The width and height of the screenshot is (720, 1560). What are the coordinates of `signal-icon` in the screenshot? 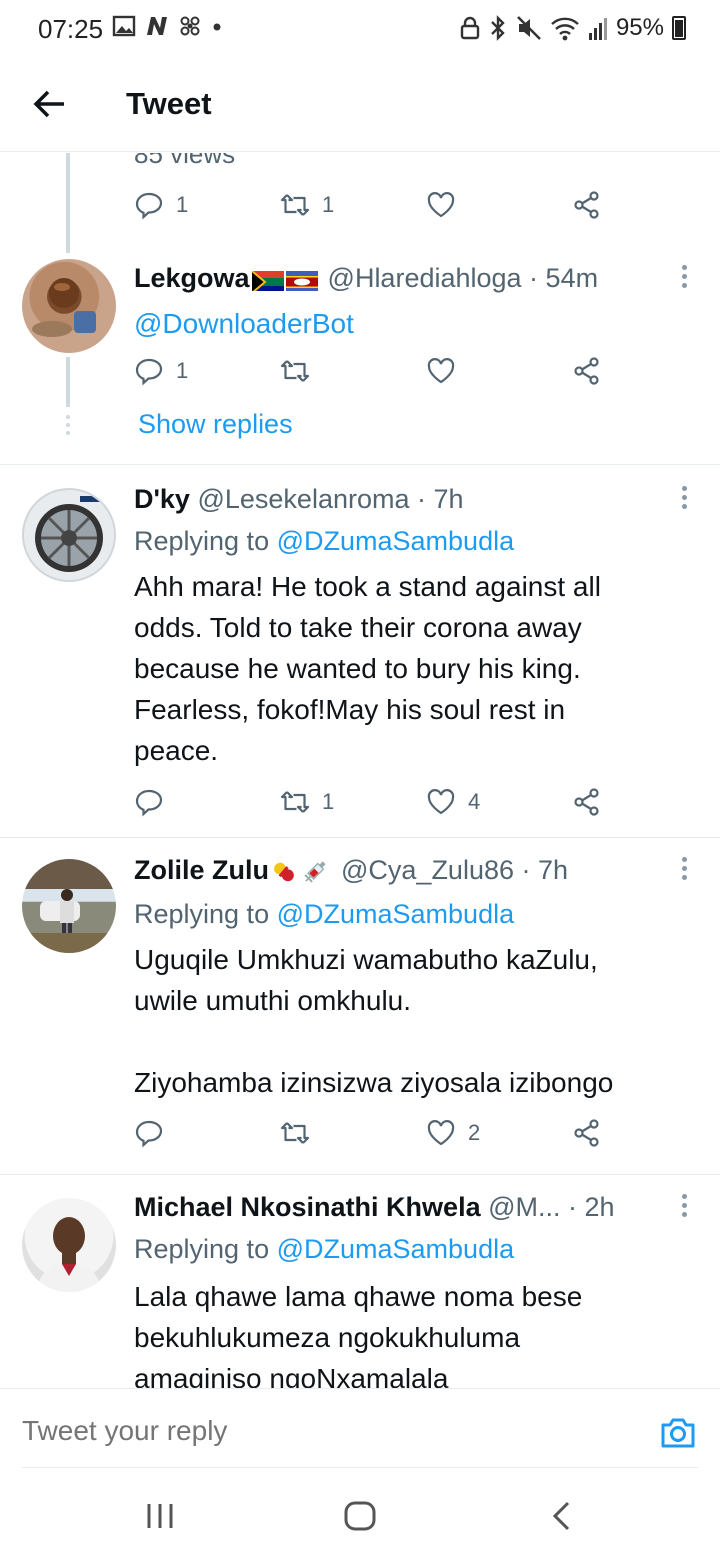 It's located at (597, 29).